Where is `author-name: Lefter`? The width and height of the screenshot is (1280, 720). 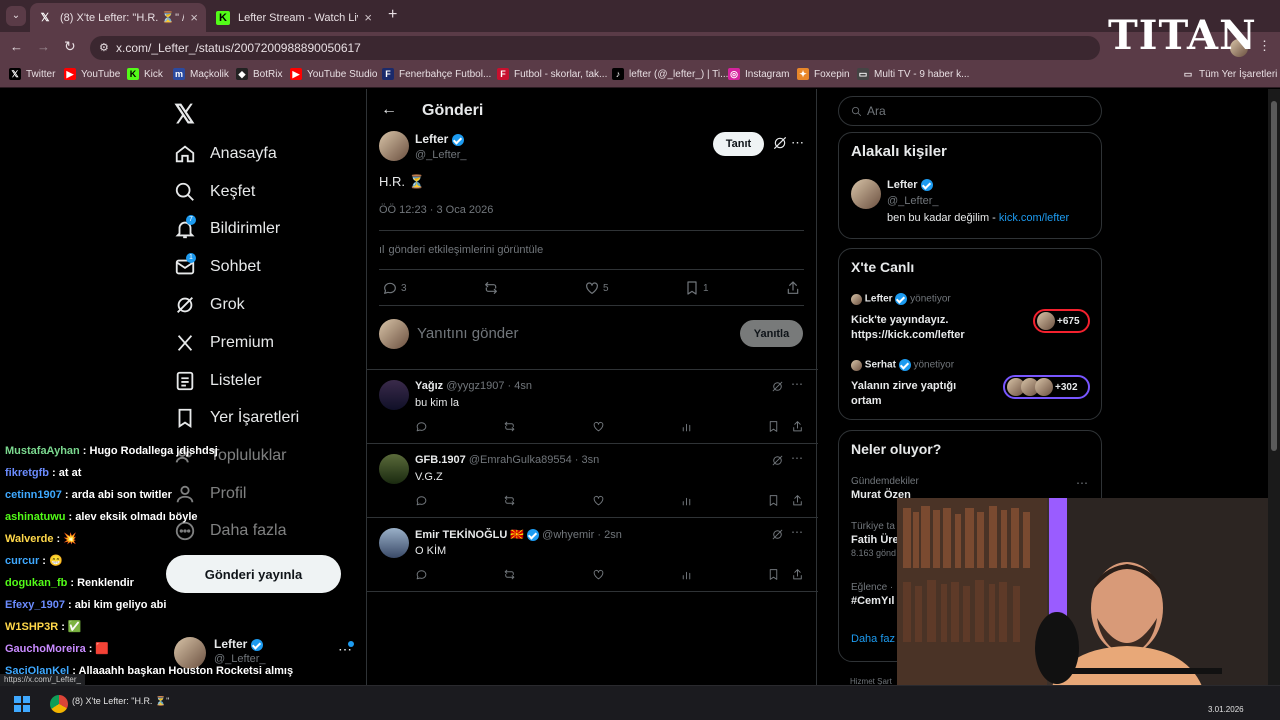
author-name: Lefter is located at coordinates (431, 139).